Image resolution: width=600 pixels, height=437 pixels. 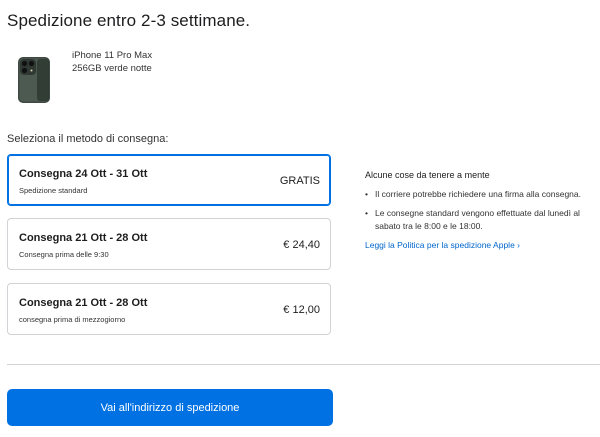 What do you see at coordinates (34, 80) in the screenshot?
I see `iphone-11-pro-max-image` at bounding box center [34, 80].